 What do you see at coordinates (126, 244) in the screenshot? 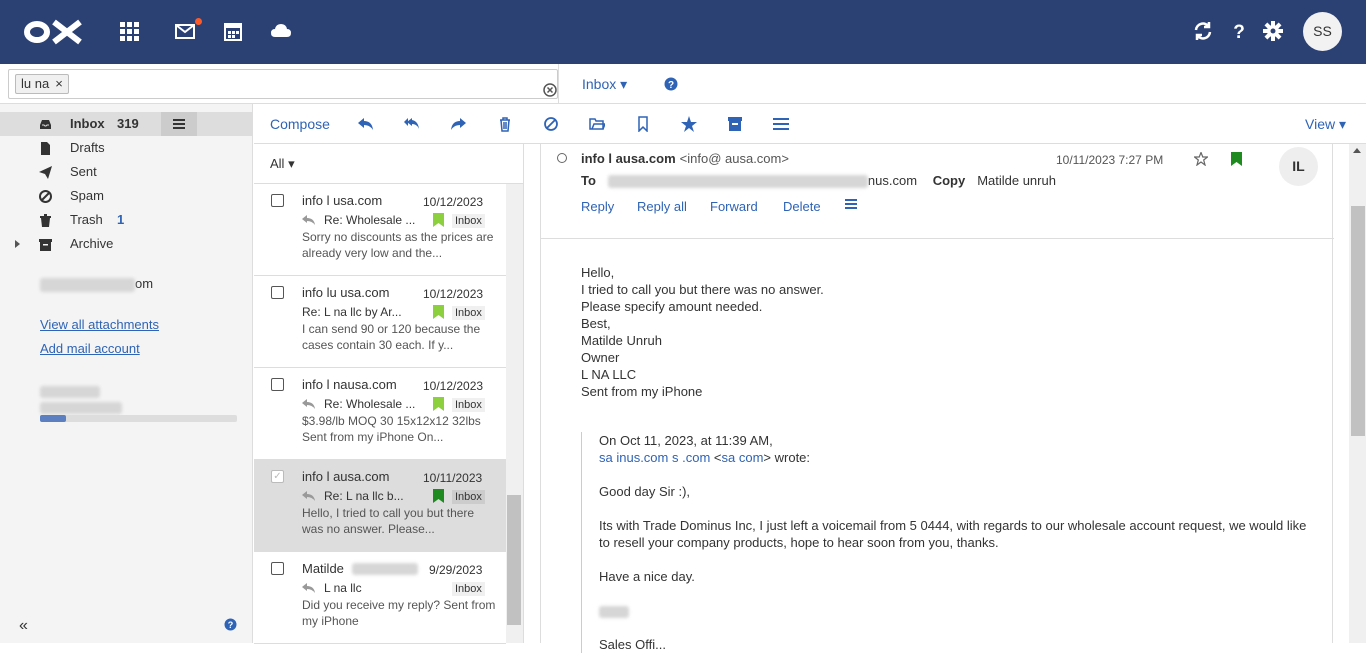
I see `sidebar-item-archive: Archive` at bounding box center [126, 244].